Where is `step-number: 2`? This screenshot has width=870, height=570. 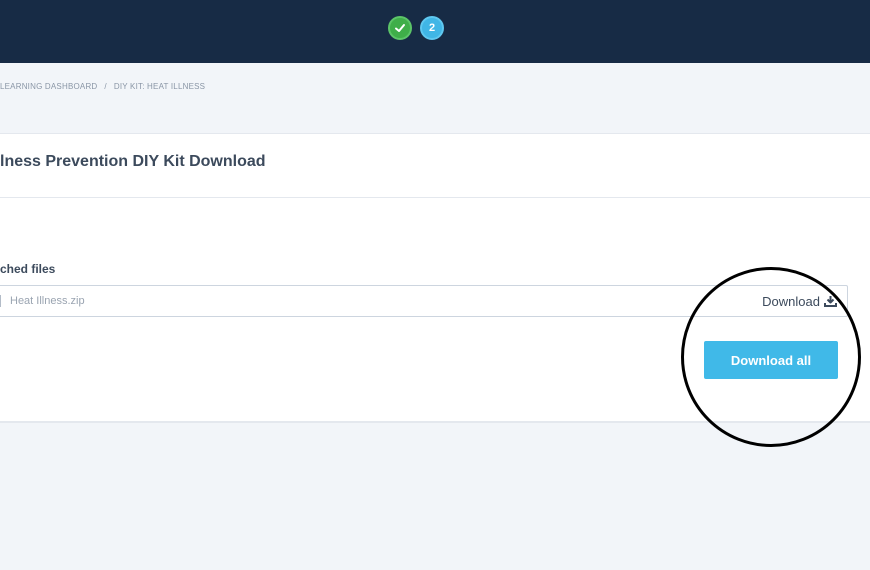
step-number: 2 is located at coordinates (432, 28).